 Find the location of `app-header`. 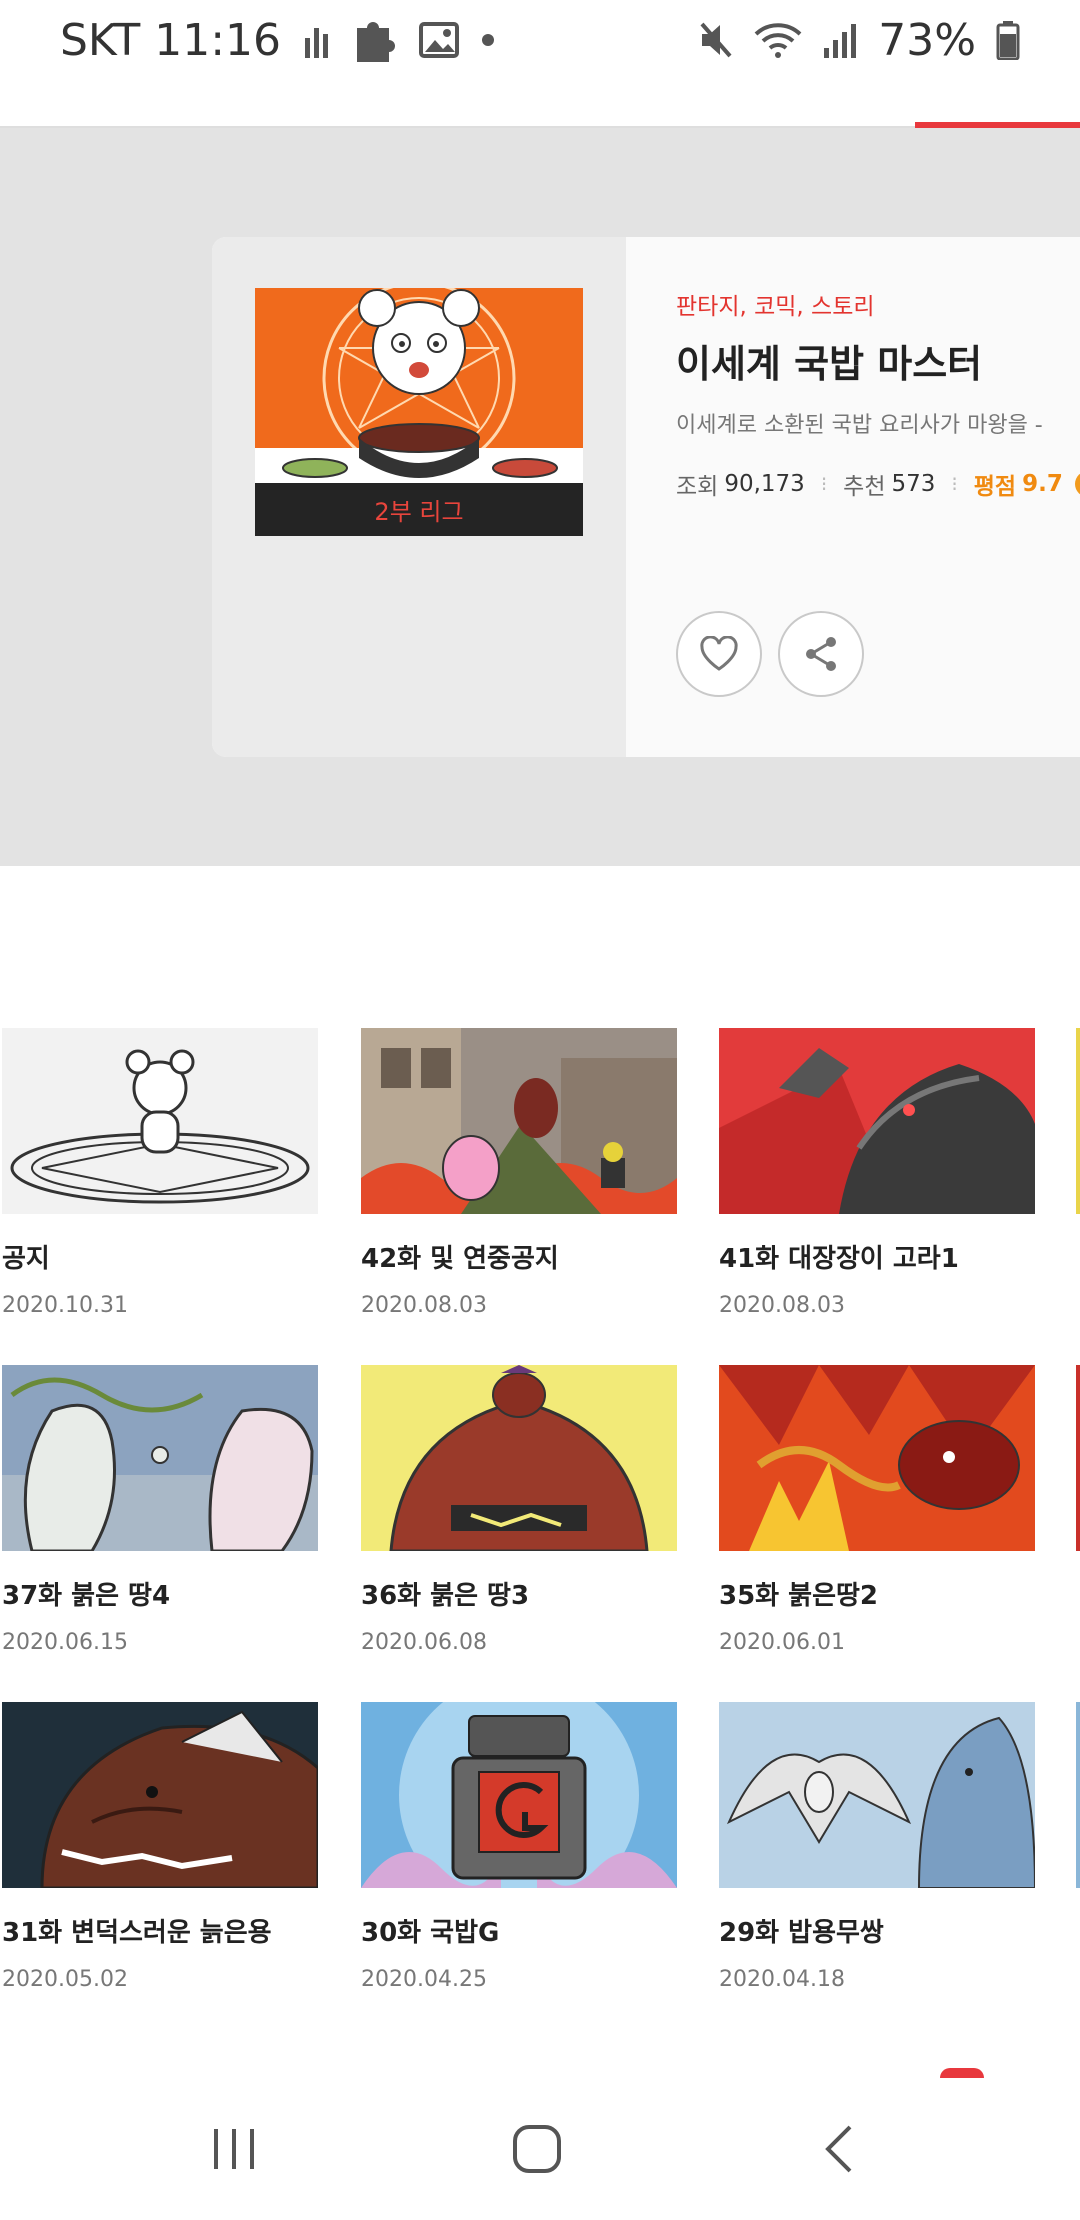

app-header is located at coordinates (540, 104).